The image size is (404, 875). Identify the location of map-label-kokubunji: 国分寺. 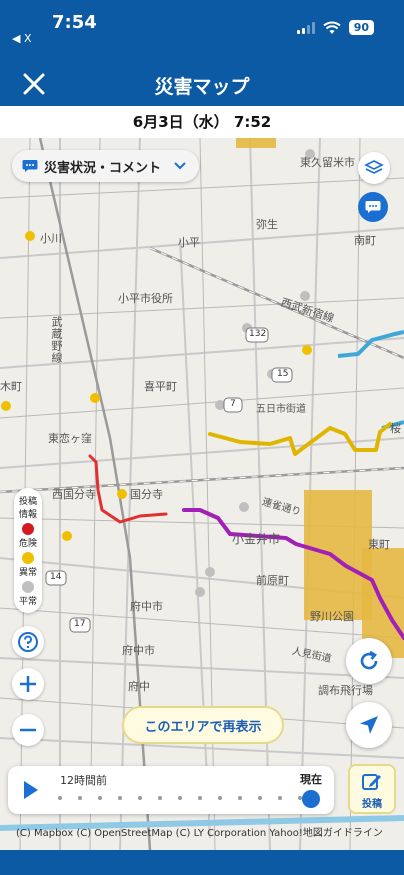
(146, 494).